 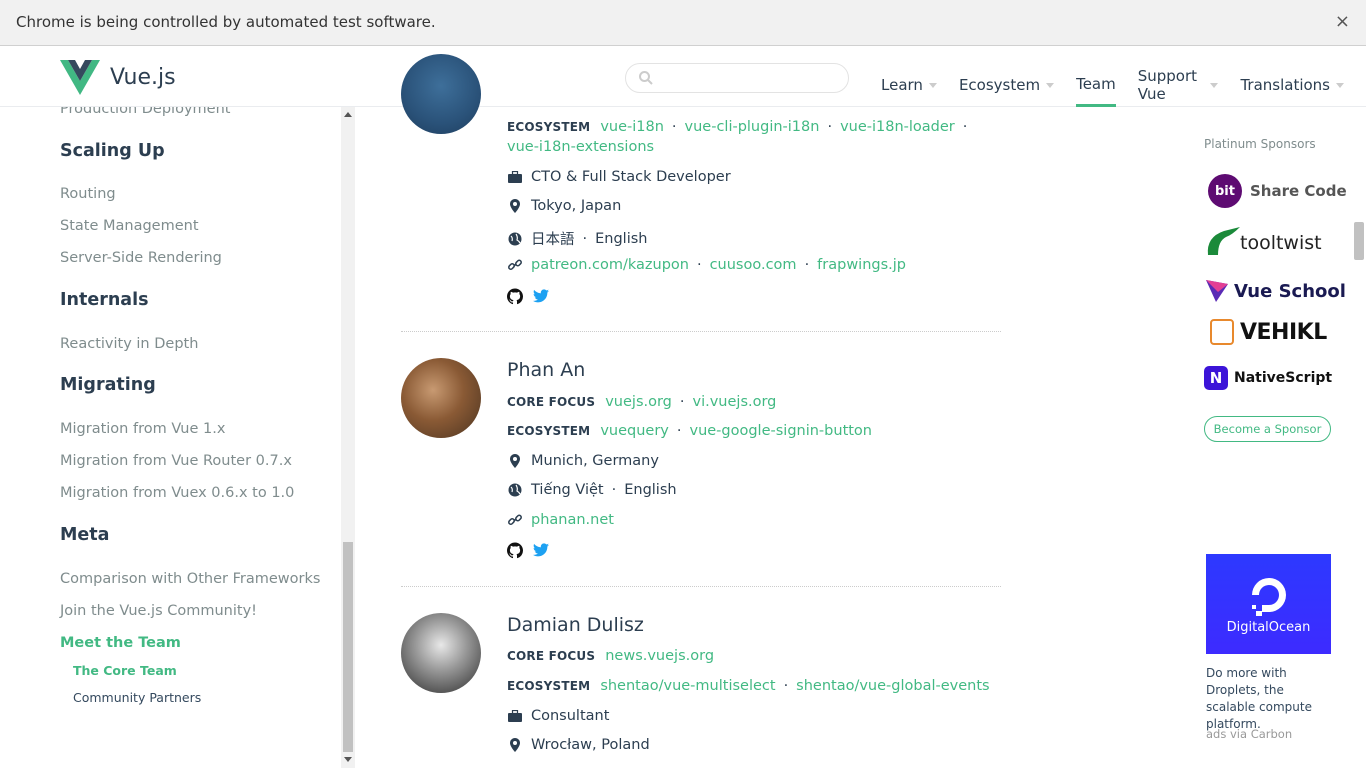 I want to click on sidebar-link-join-community: Join the Vue.js Community!, so click(x=158, y=611).